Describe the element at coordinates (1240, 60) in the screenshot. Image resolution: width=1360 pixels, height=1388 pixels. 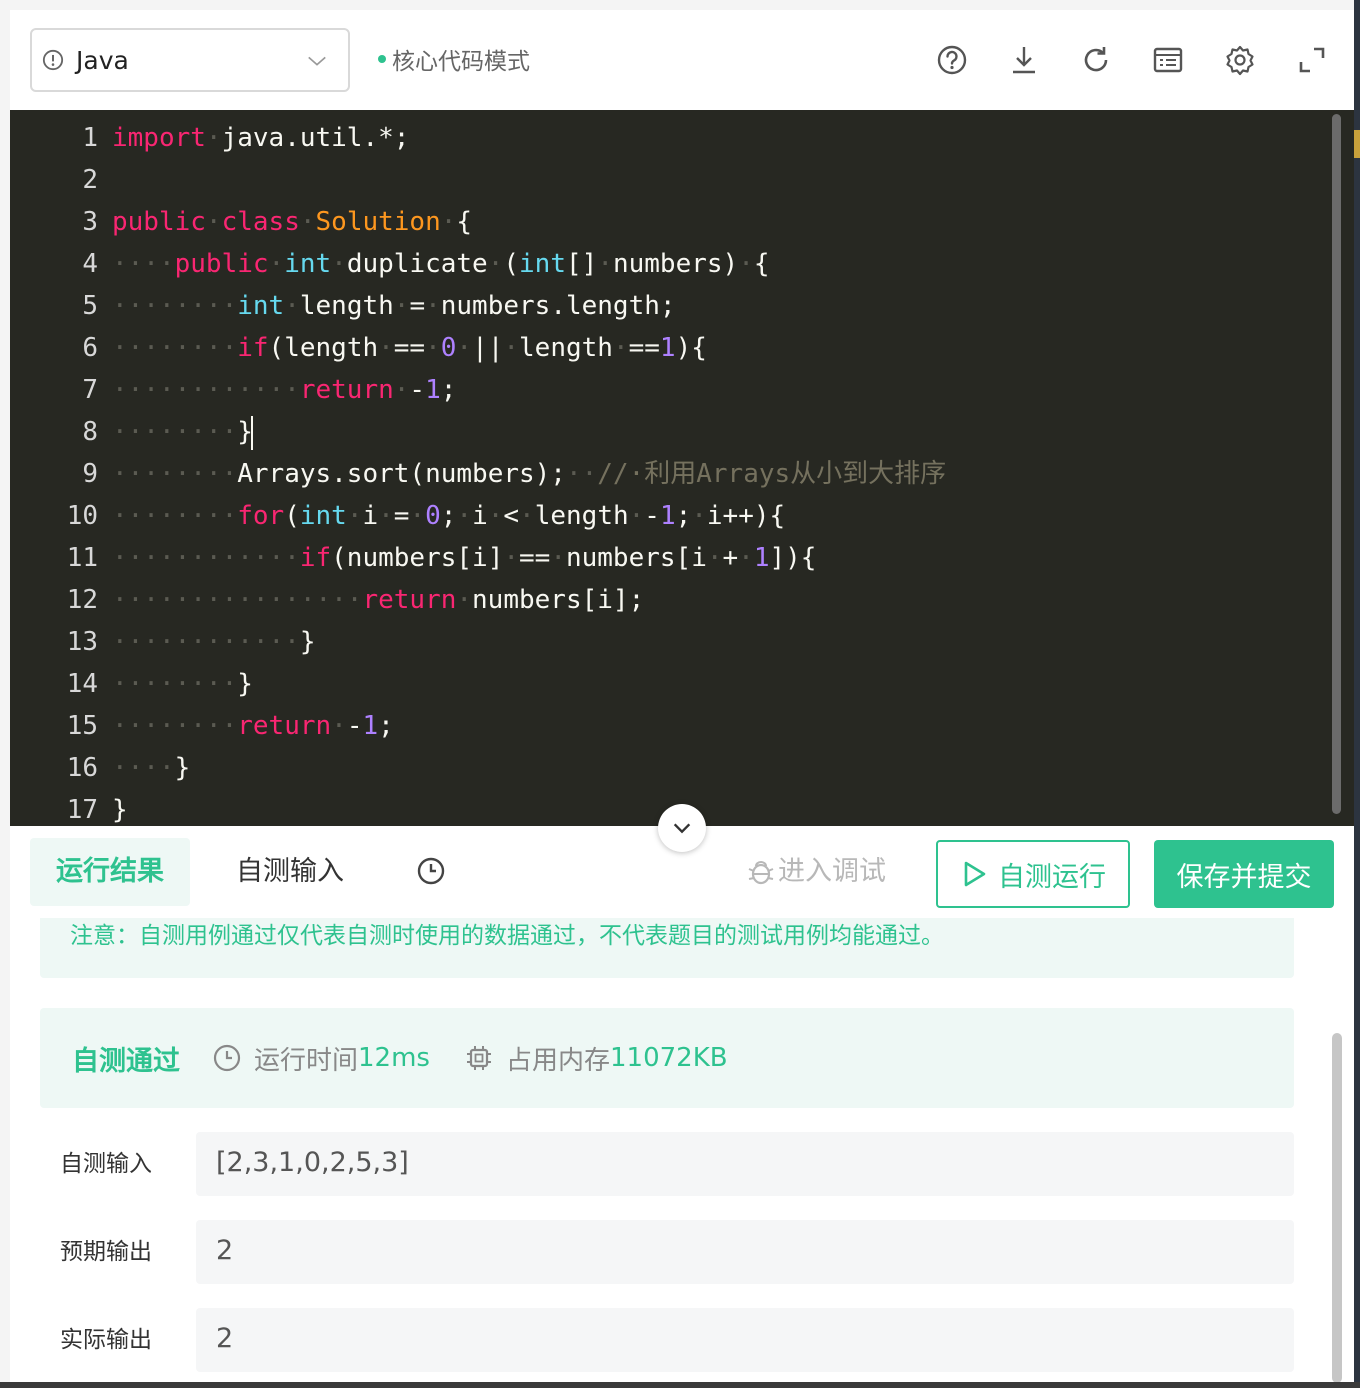
I see `settings-icon` at that location.